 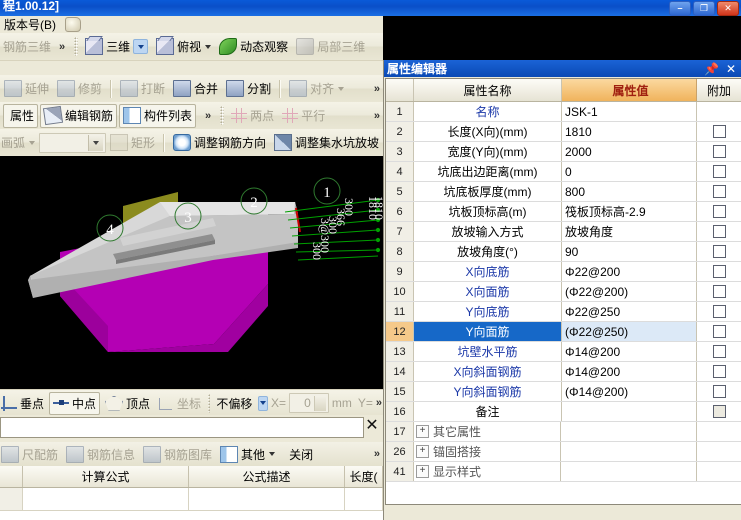 I want to click on table-group-row: 26 + 锚固搭接, so click(x=563, y=452).